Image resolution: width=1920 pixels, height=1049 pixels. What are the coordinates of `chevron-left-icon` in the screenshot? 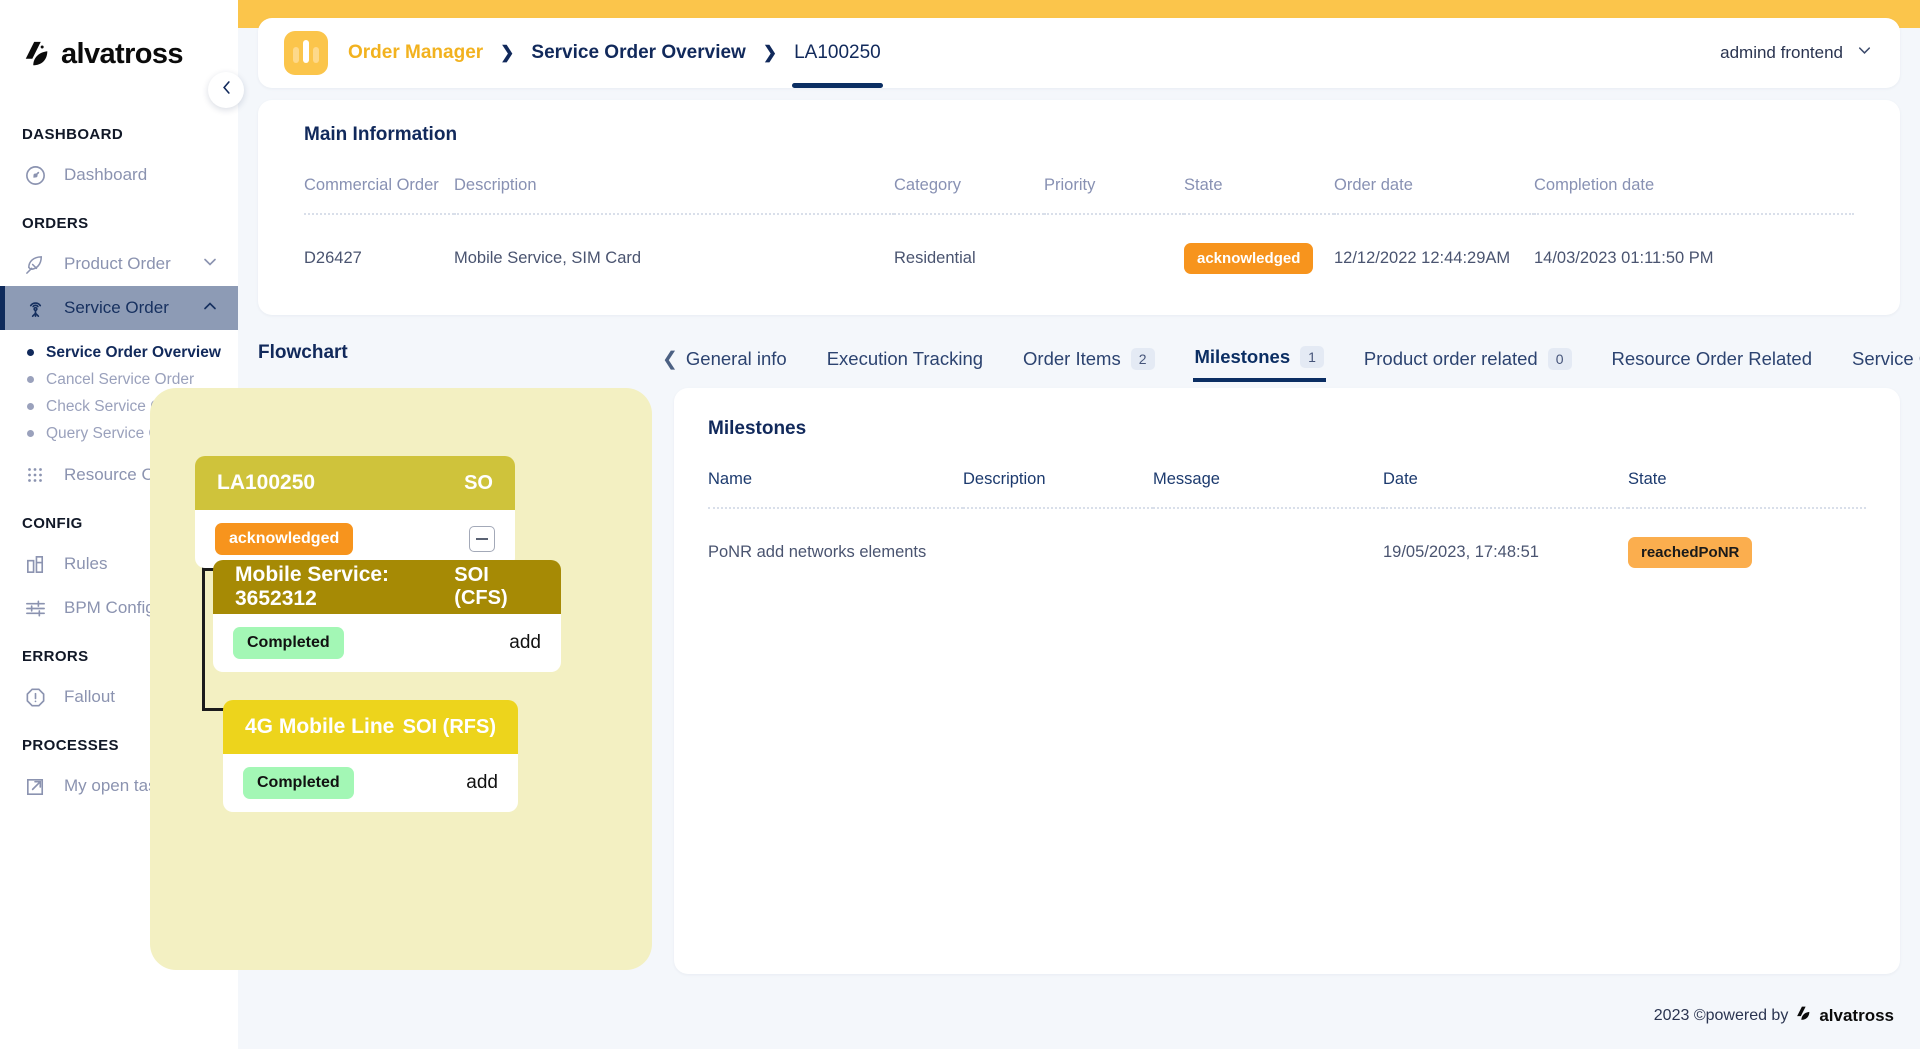 It's located at (226, 90).